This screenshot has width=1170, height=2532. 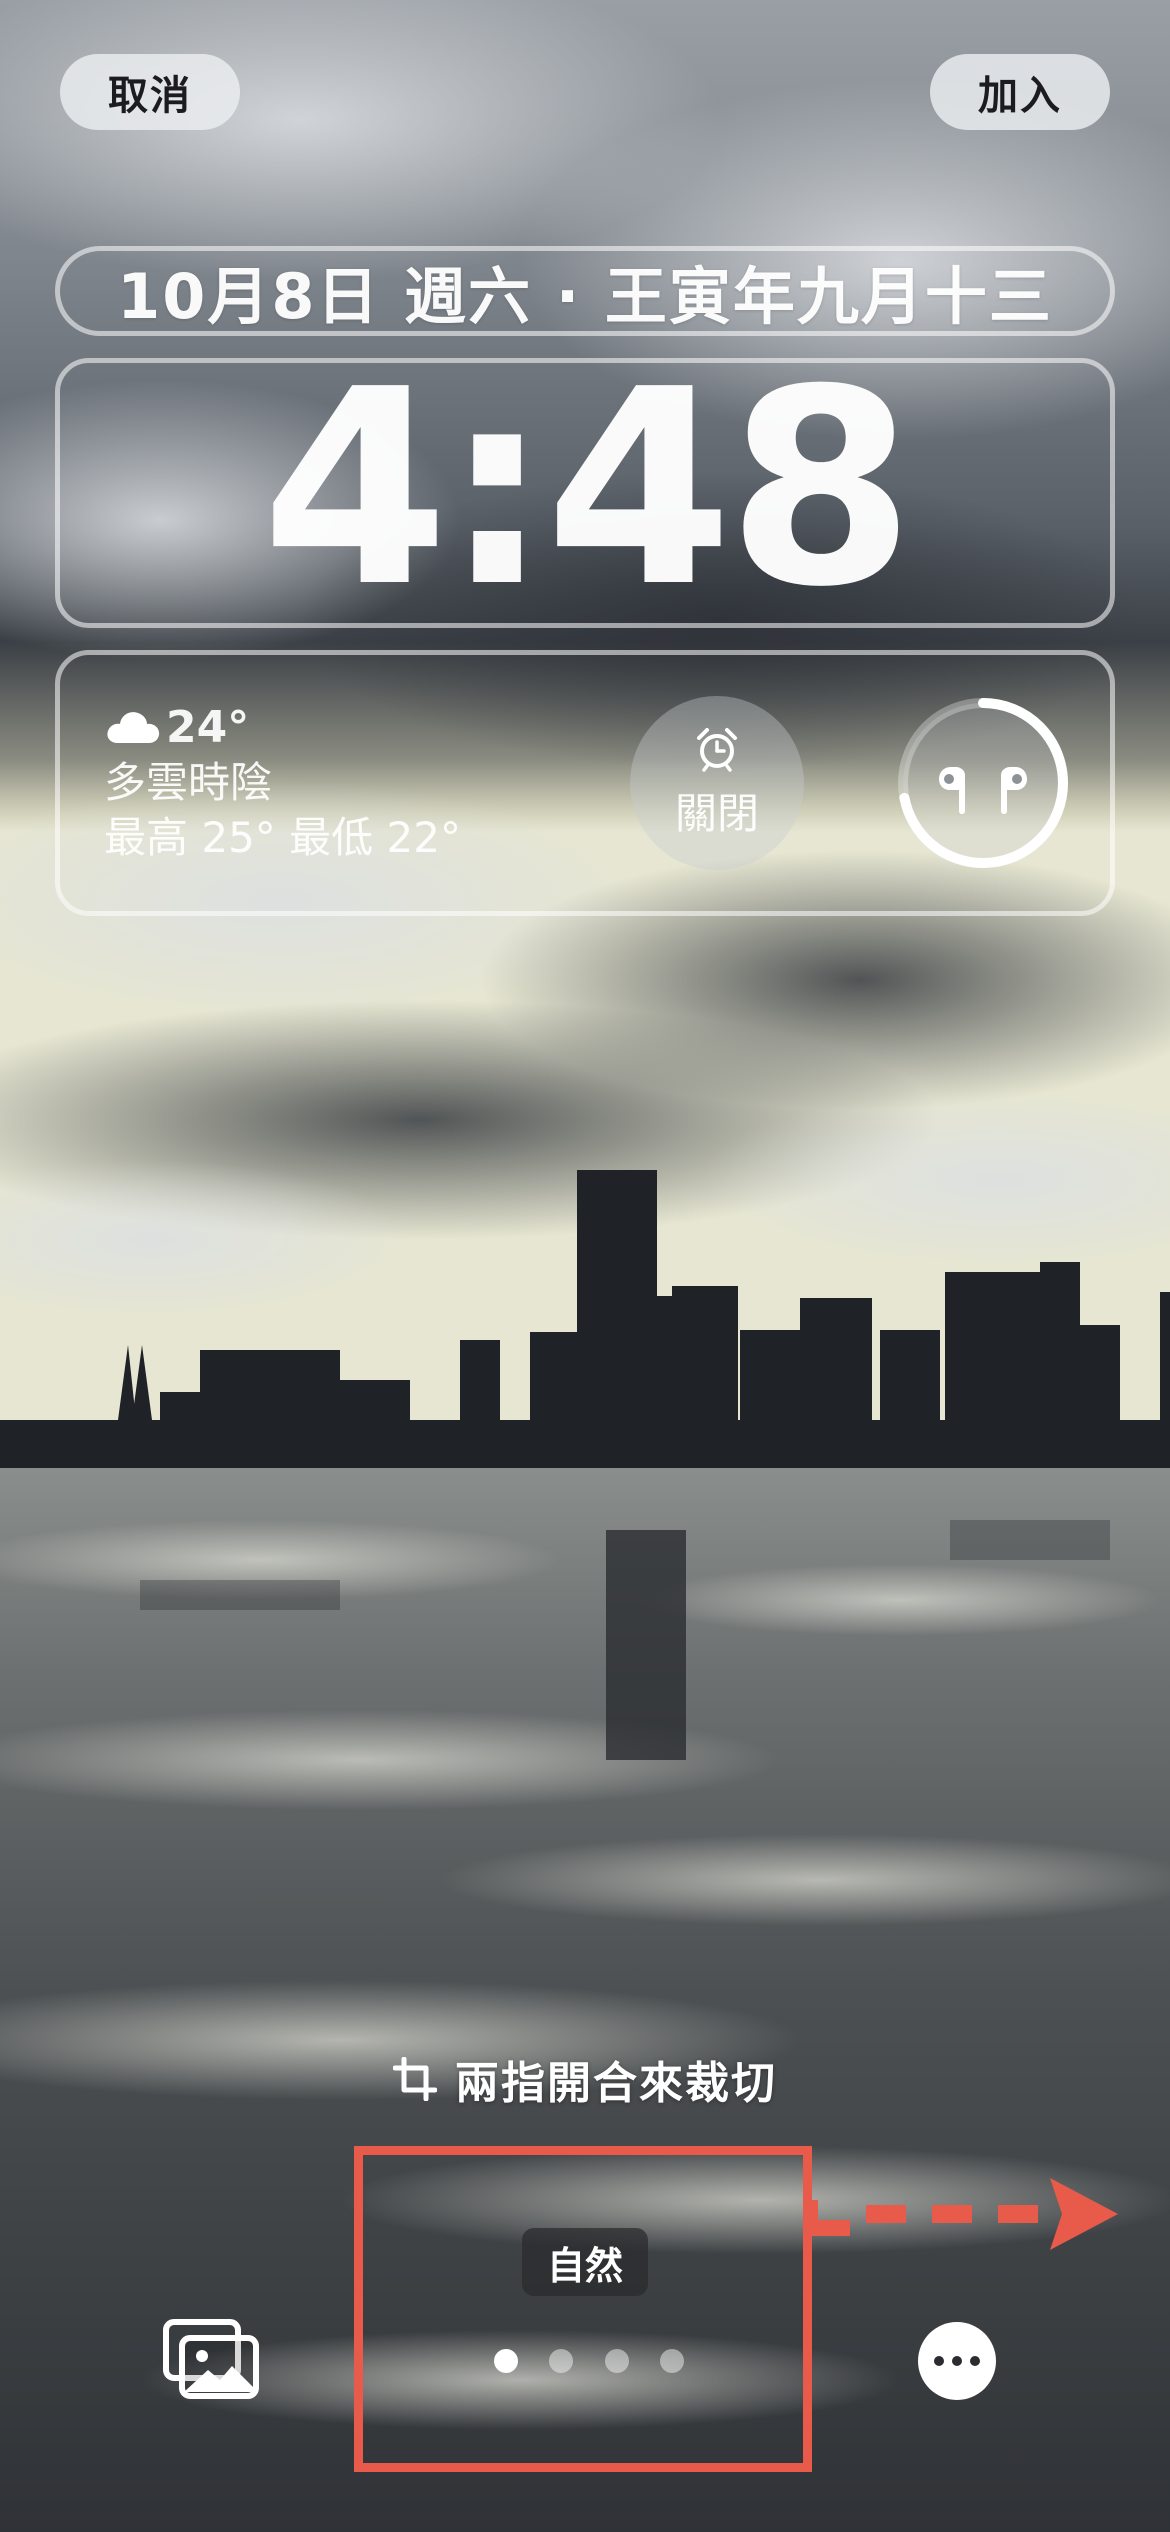 I want to click on crop-hint-text: 兩指開合來裁切, so click(x=616, y=2083).